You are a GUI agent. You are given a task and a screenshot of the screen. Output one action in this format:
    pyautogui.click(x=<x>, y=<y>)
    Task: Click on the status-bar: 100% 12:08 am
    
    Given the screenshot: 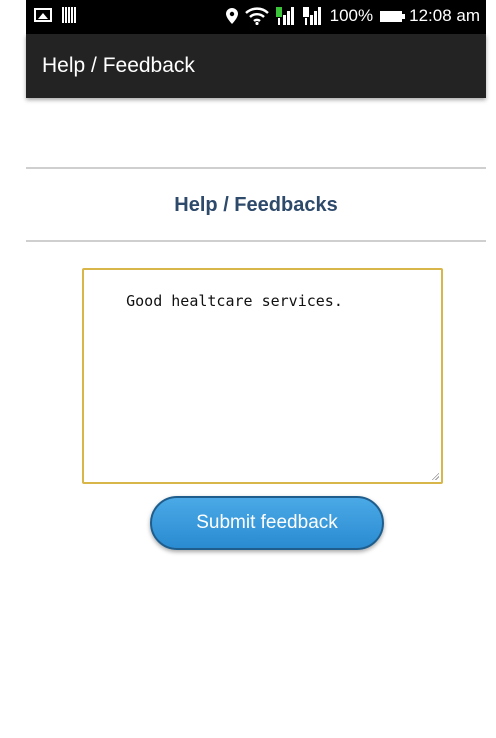 What is the action you would take?
    pyautogui.click(x=256, y=17)
    